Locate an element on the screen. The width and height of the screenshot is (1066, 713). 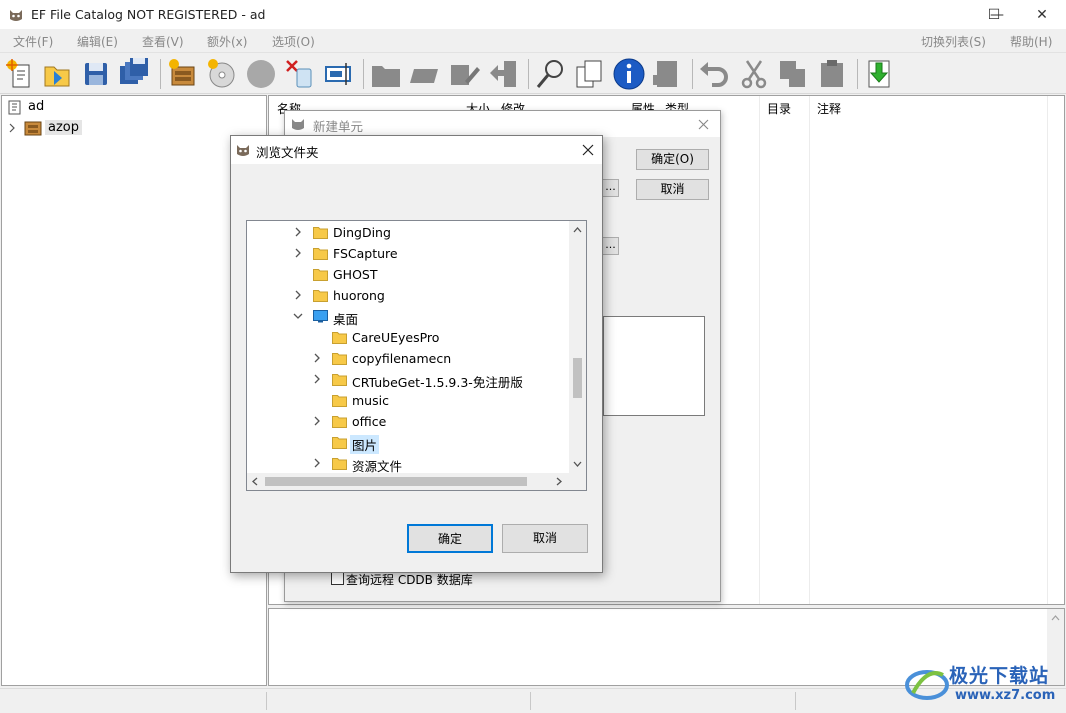
folder-label: huorong is located at coordinates (359, 295).